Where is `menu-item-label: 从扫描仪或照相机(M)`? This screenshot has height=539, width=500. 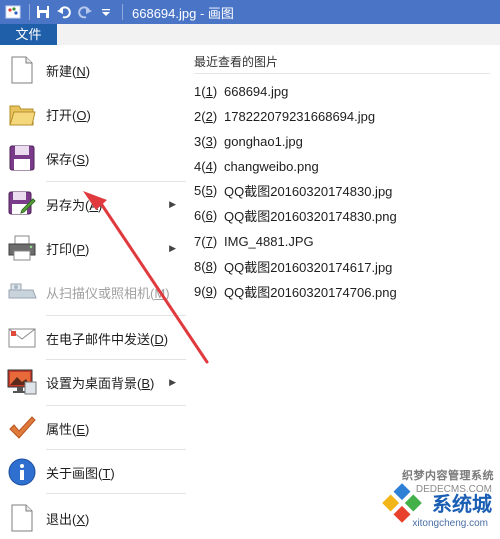 menu-item-label: 从扫描仪或照相机(M) is located at coordinates (108, 293).